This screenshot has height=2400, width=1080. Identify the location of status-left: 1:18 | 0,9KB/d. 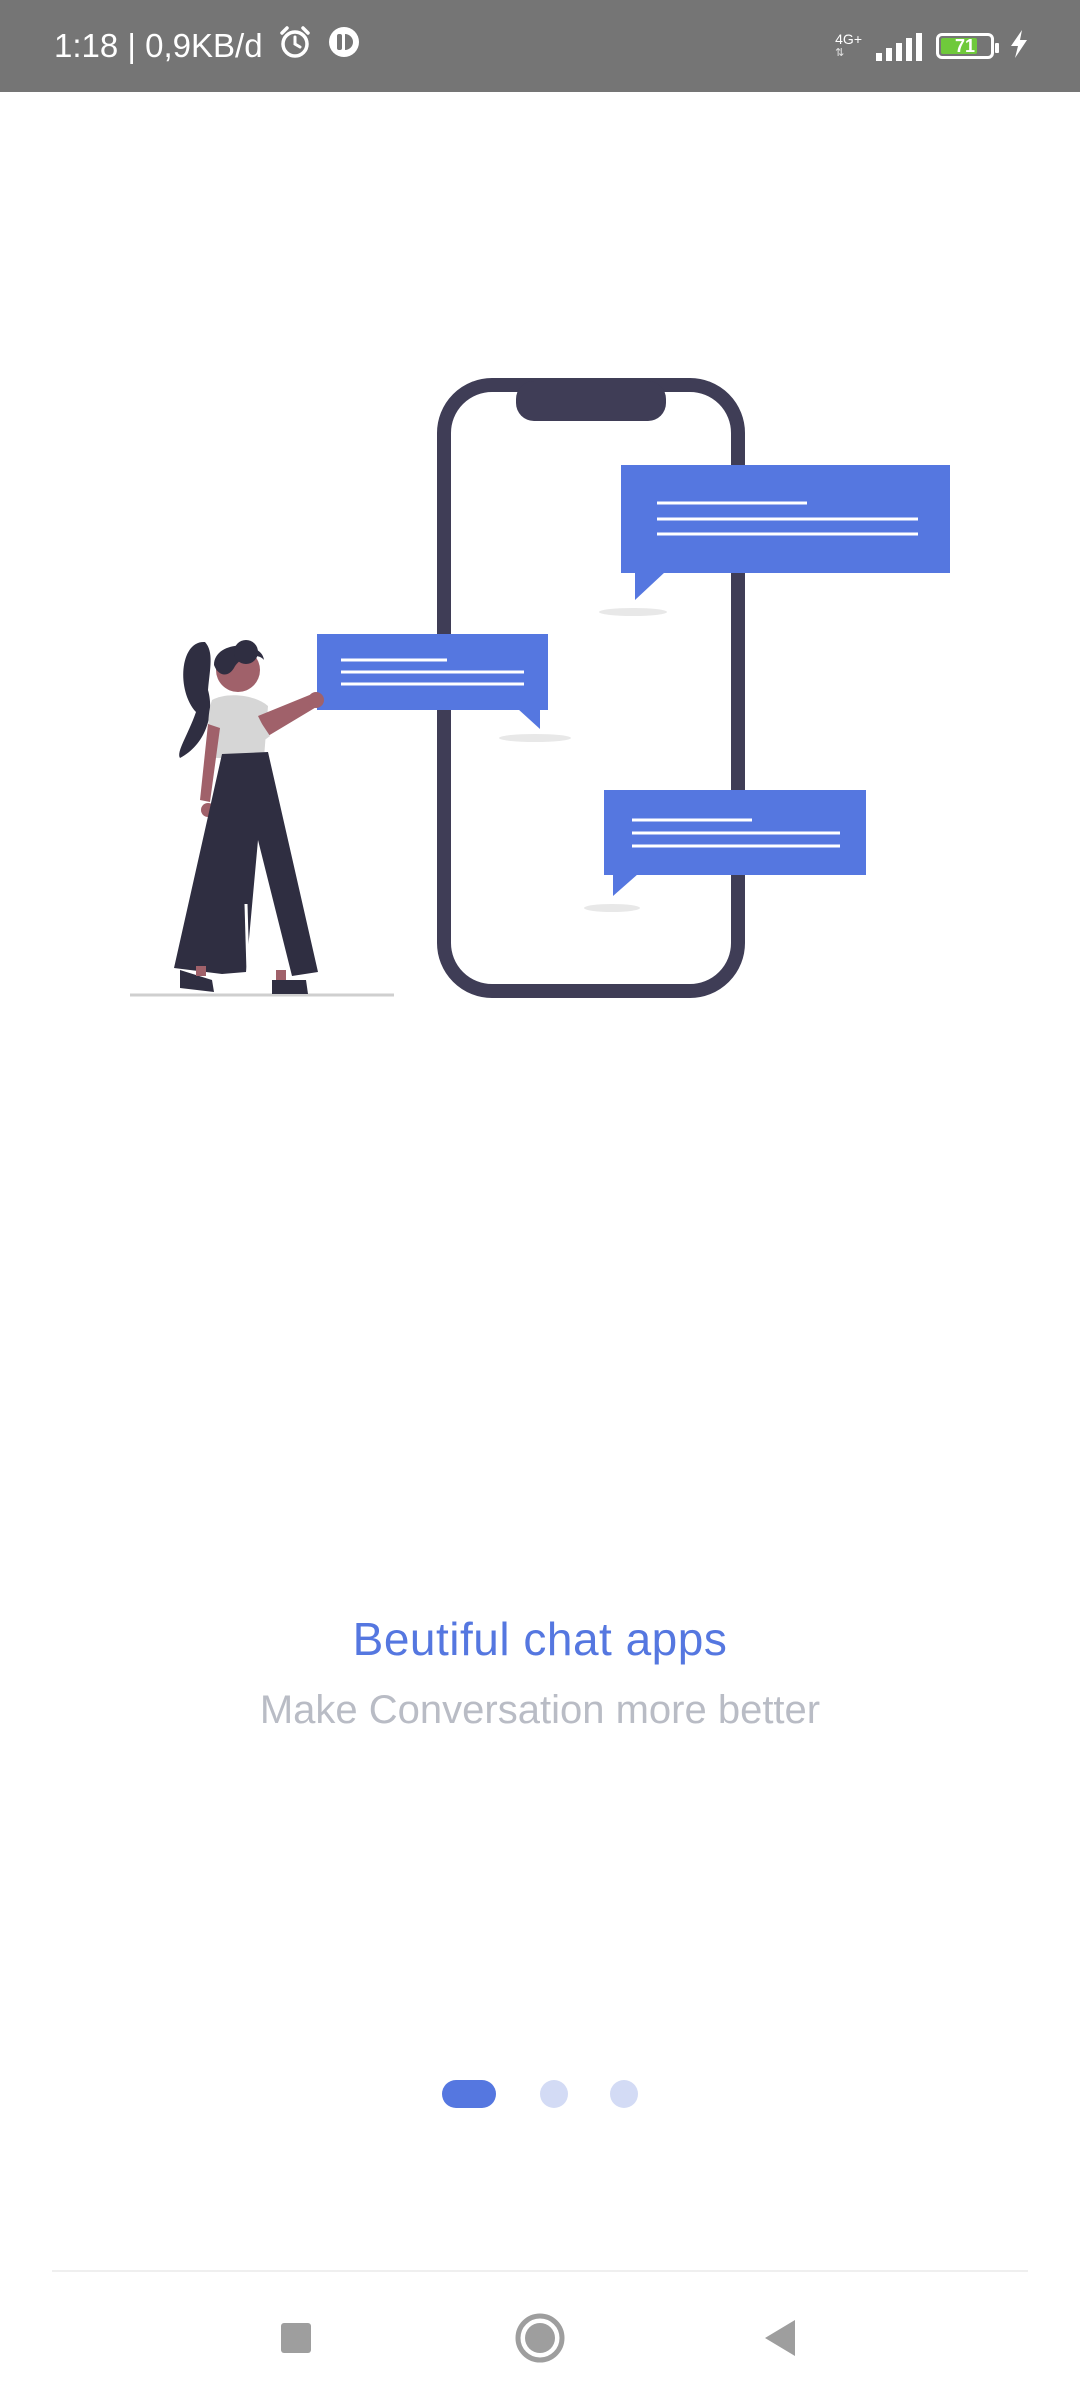
(207, 46).